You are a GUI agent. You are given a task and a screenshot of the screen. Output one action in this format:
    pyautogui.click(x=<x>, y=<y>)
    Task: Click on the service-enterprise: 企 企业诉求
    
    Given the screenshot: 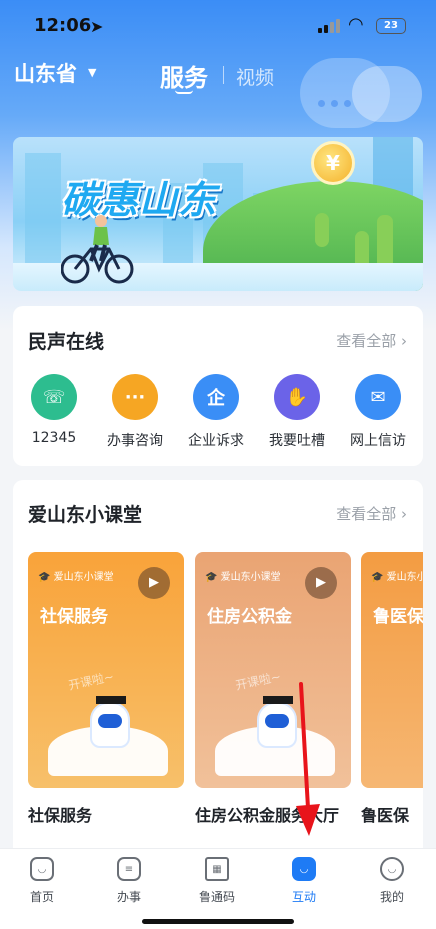 What is the action you would take?
    pyautogui.click(x=216, y=412)
    